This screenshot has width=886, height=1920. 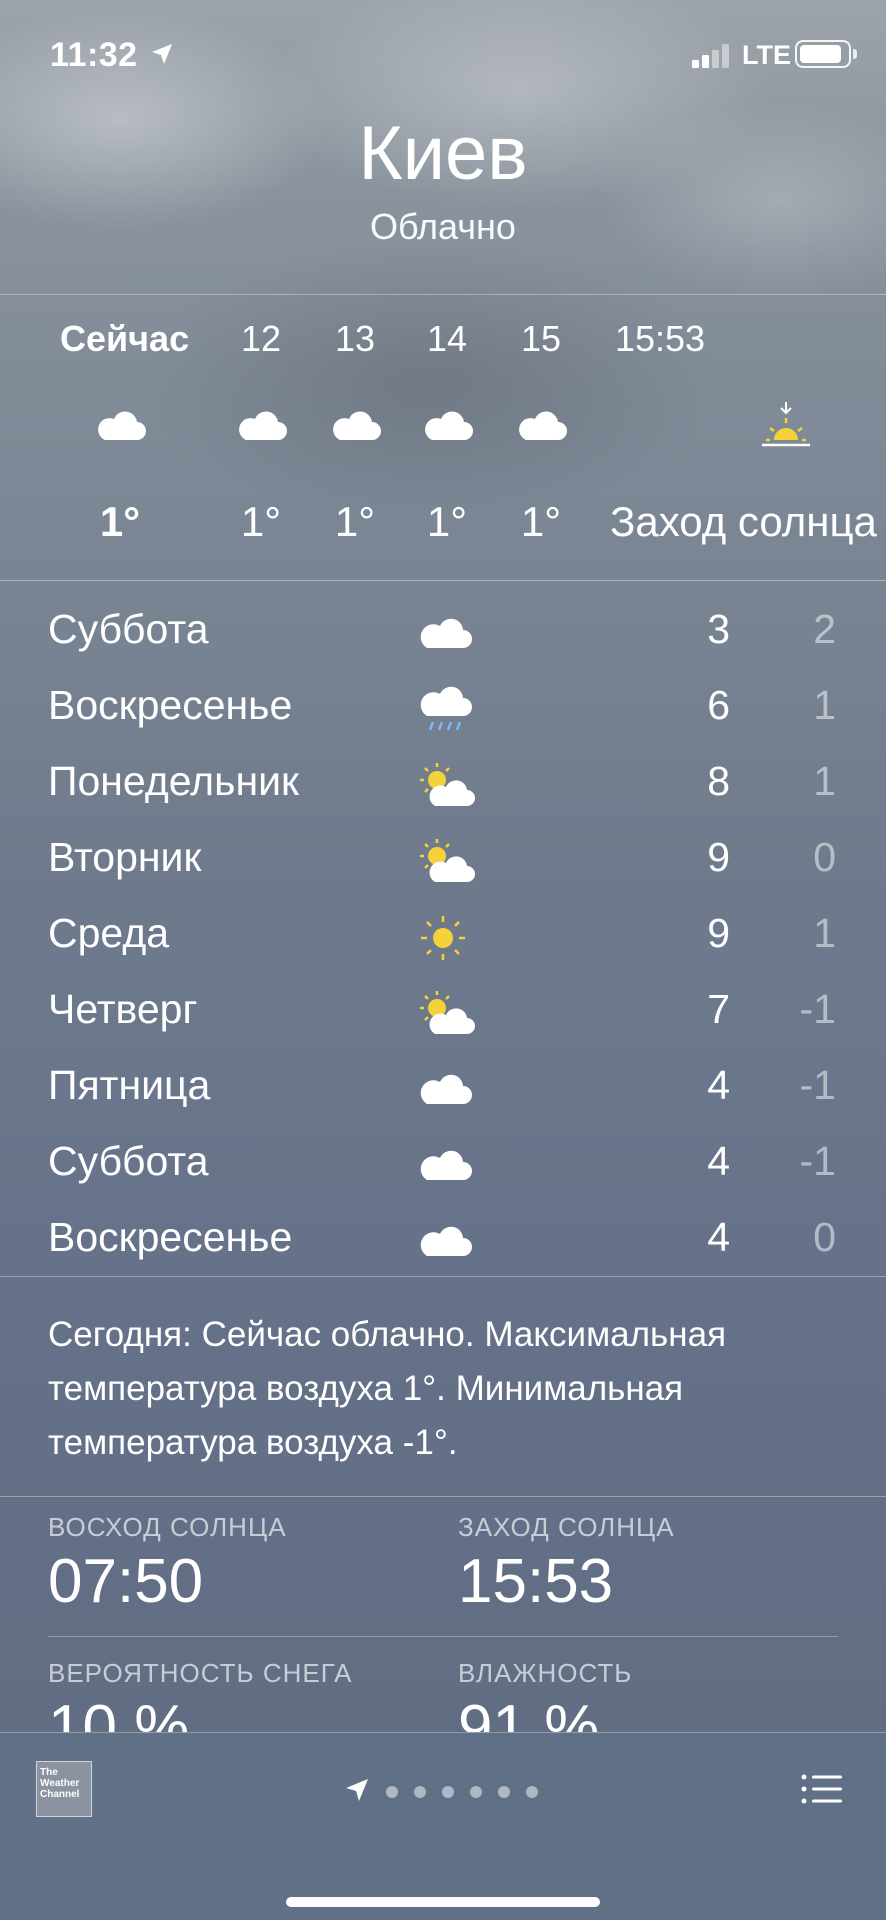 I want to click on detail-separator, so click(x=443, y=1636).